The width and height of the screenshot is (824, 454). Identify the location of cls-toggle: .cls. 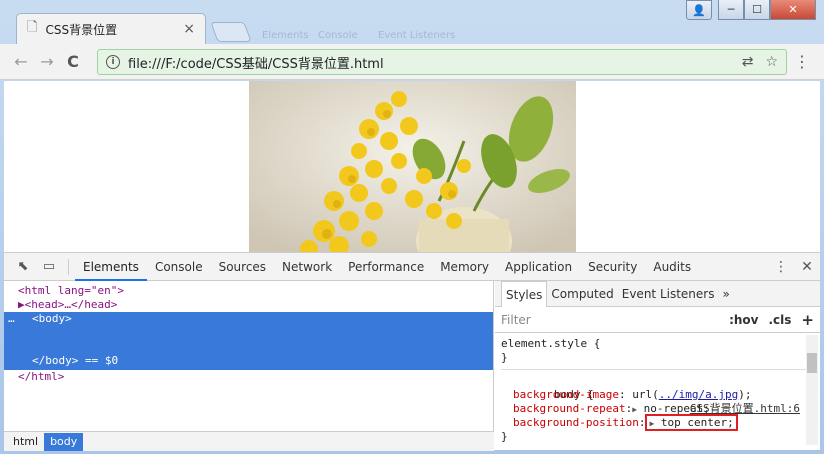
(779, 320).